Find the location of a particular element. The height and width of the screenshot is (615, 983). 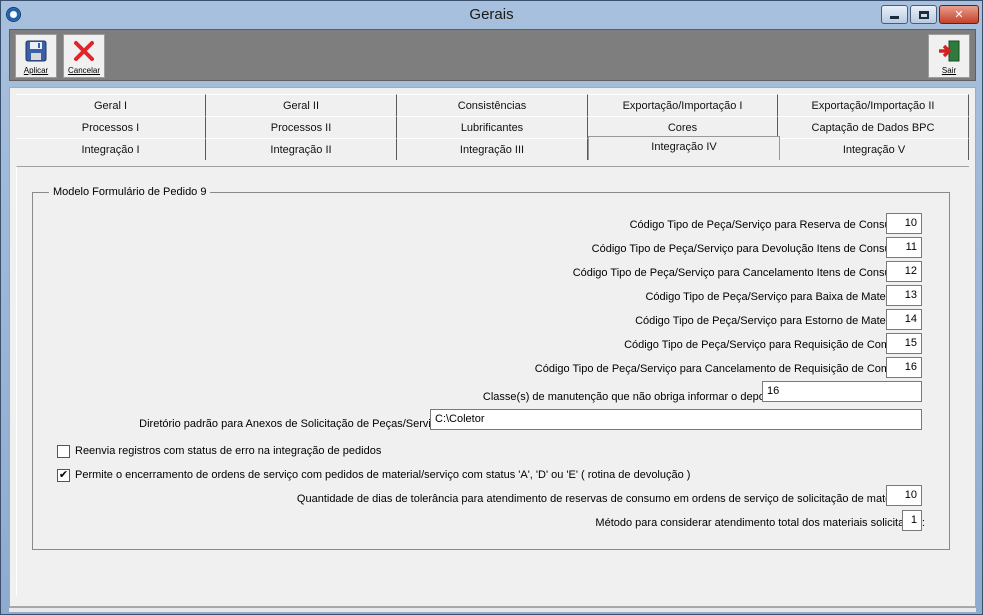

input-devolucao-itens: 11 is located at coordinates (904, 247).